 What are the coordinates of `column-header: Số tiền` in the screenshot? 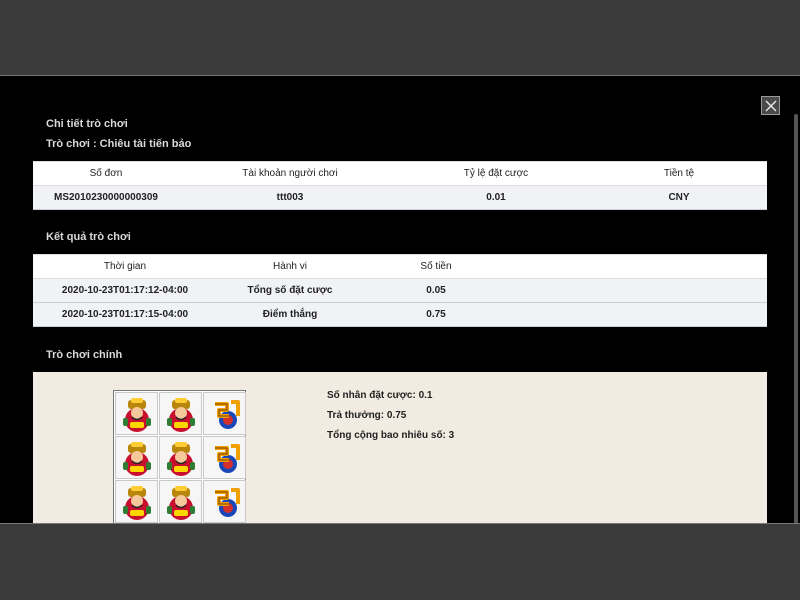 It's located at (436, 266).